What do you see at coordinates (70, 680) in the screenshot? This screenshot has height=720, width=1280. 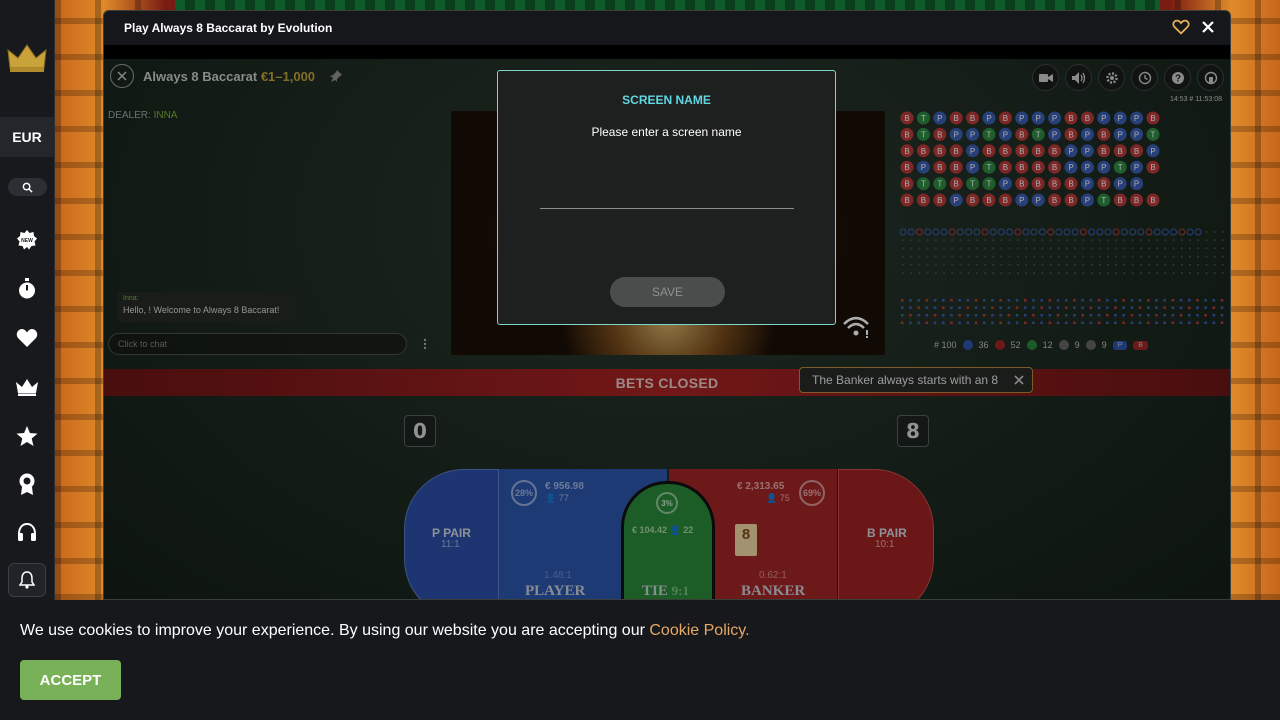 I see `accept-cookies-button: ACCEPT` at bounding box center [70, 680].